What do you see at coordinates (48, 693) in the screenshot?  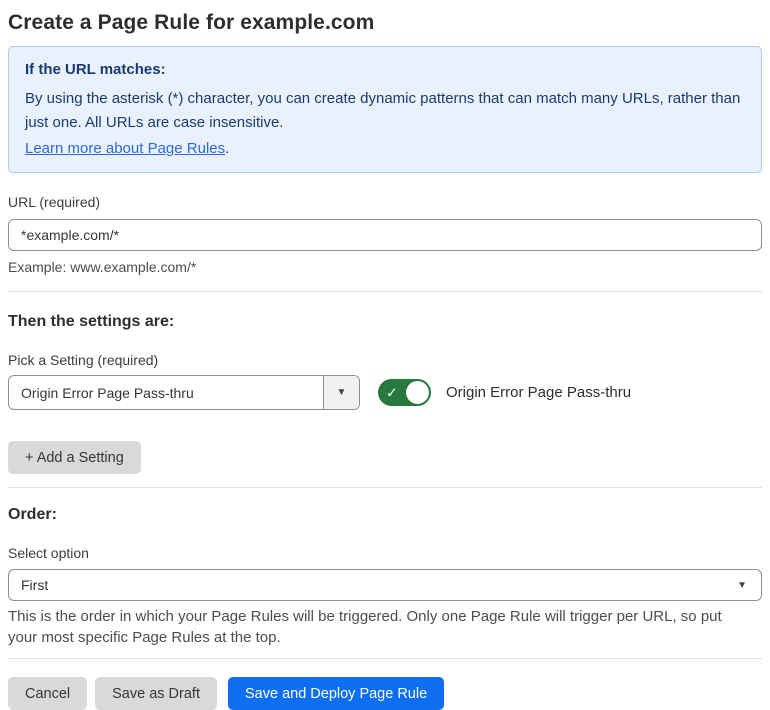 I see `cancel-button: Cancel` at bounding box center [48, 693].